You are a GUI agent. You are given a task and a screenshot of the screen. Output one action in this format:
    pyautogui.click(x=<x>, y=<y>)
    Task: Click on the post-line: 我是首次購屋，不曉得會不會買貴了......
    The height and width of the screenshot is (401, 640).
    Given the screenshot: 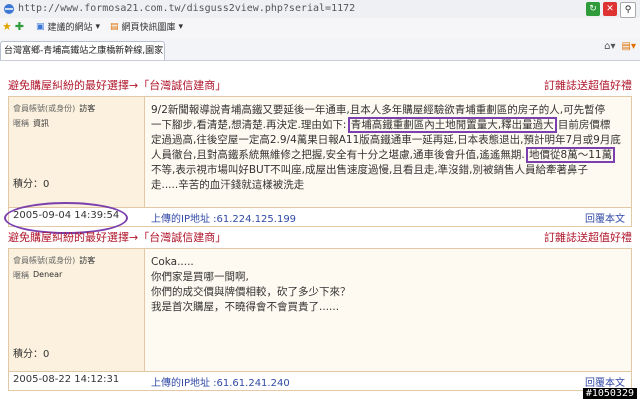 What is the action you would take?
    pyautogui.click(x=245, y=307)
    